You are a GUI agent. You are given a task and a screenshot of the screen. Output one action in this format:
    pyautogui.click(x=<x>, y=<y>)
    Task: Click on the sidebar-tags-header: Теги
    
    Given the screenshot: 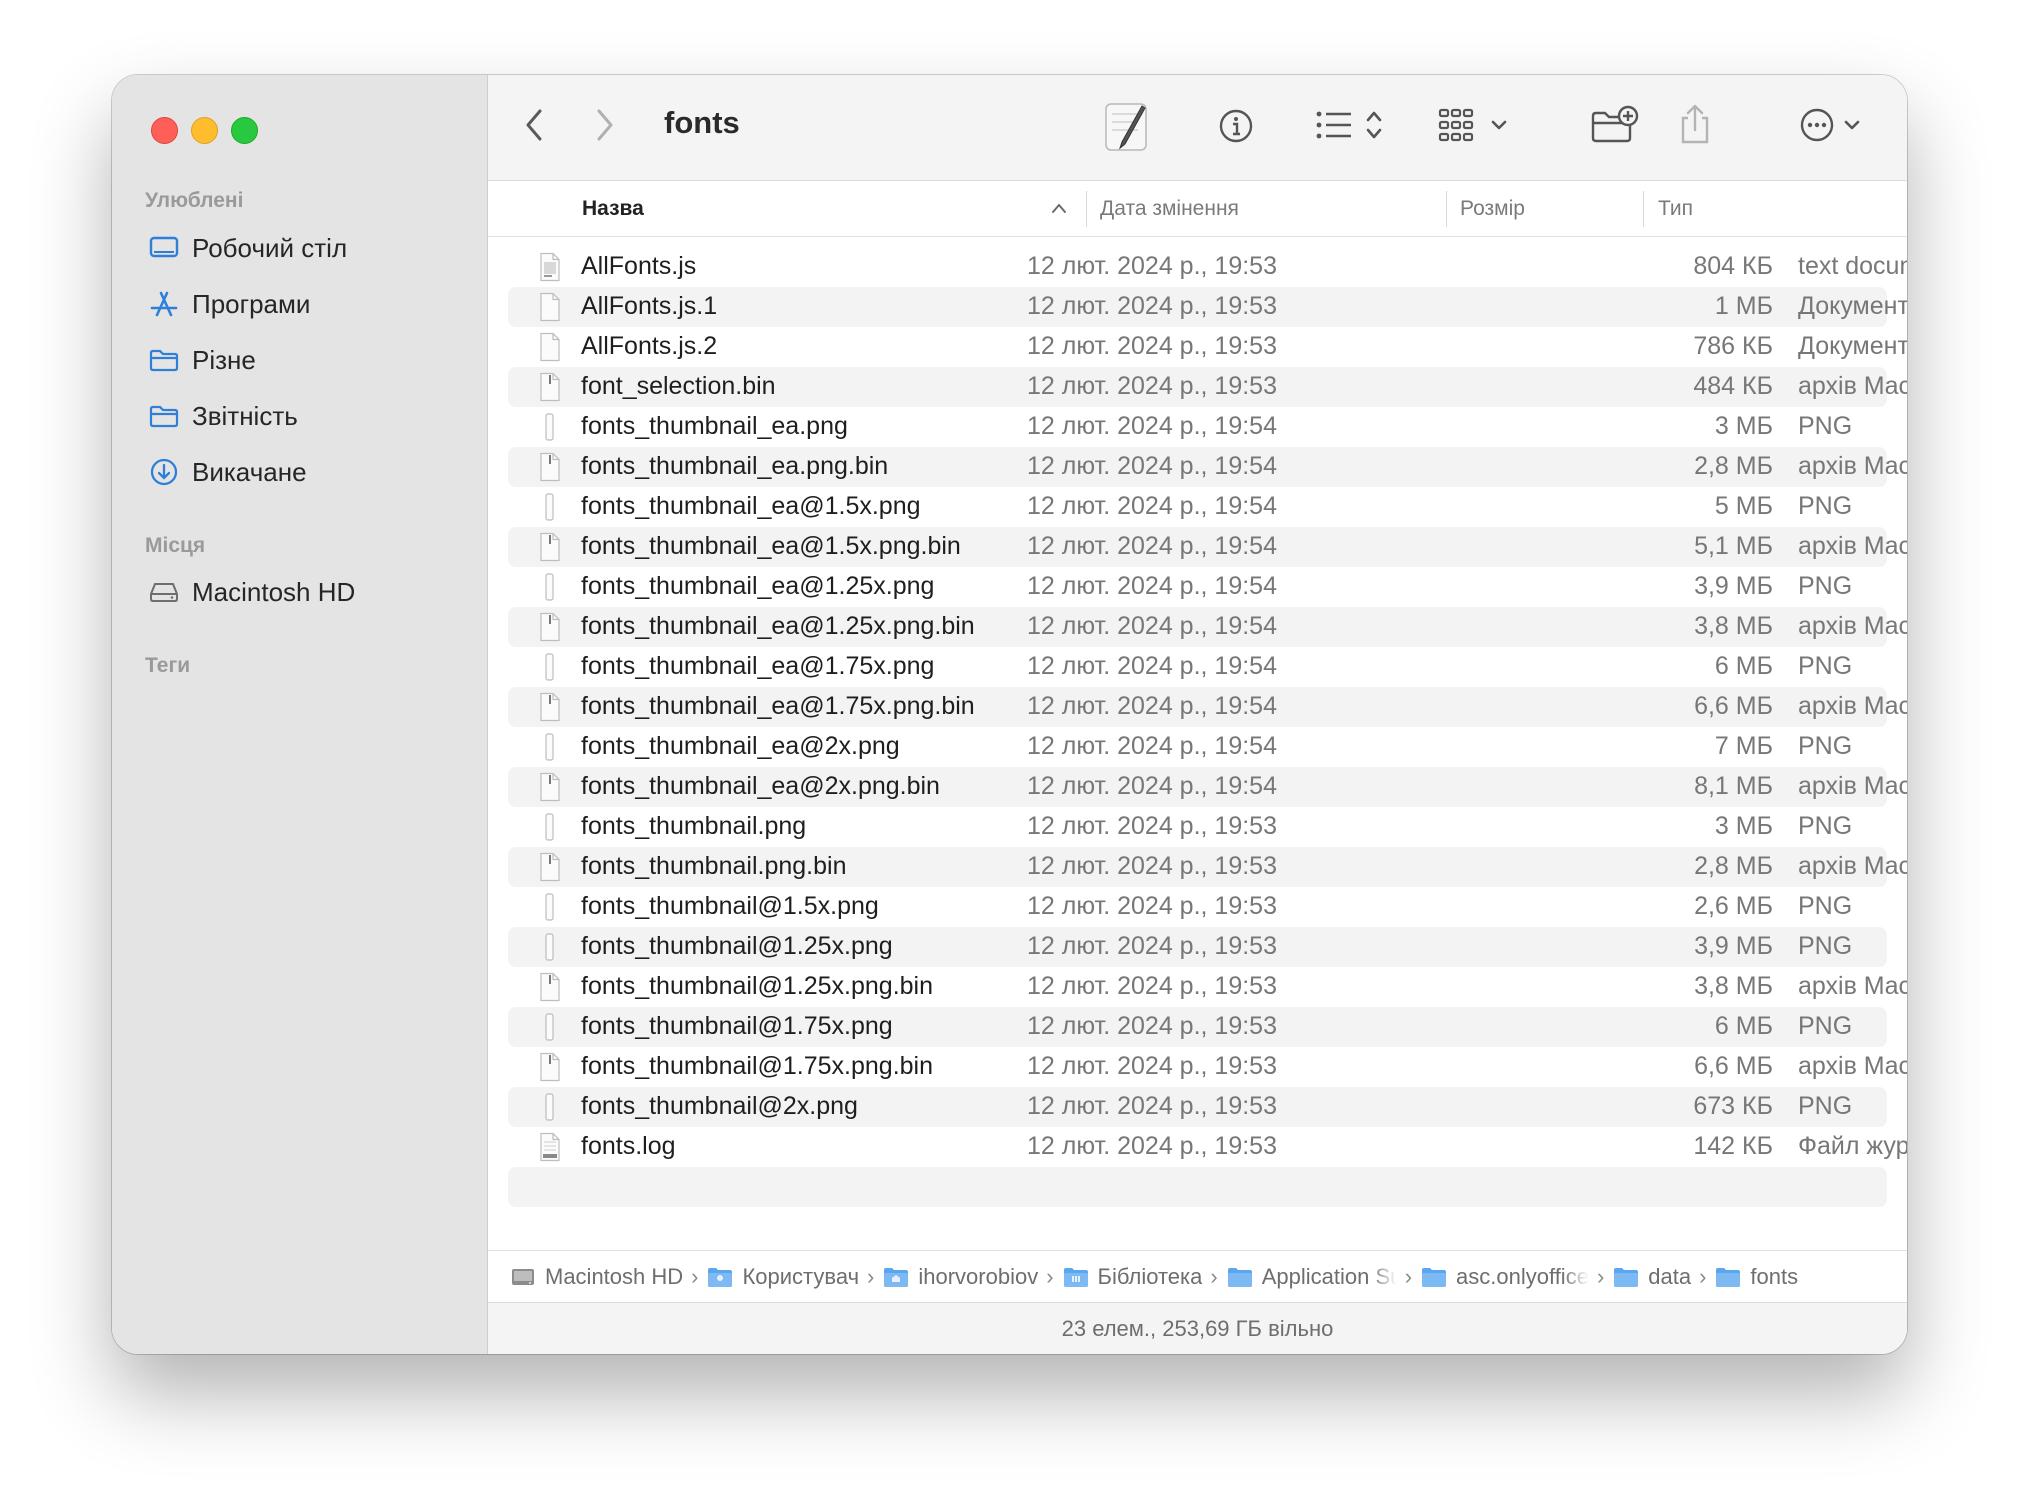 What is the action you would take?
    pyautogui.click(x=167, y=666)
    